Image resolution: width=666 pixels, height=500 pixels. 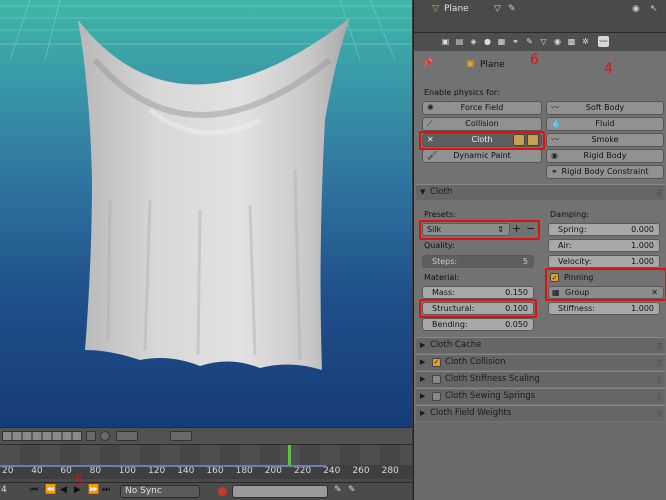 I want to click on particles-tab-icon: ✲, so click(x=585, y=41).